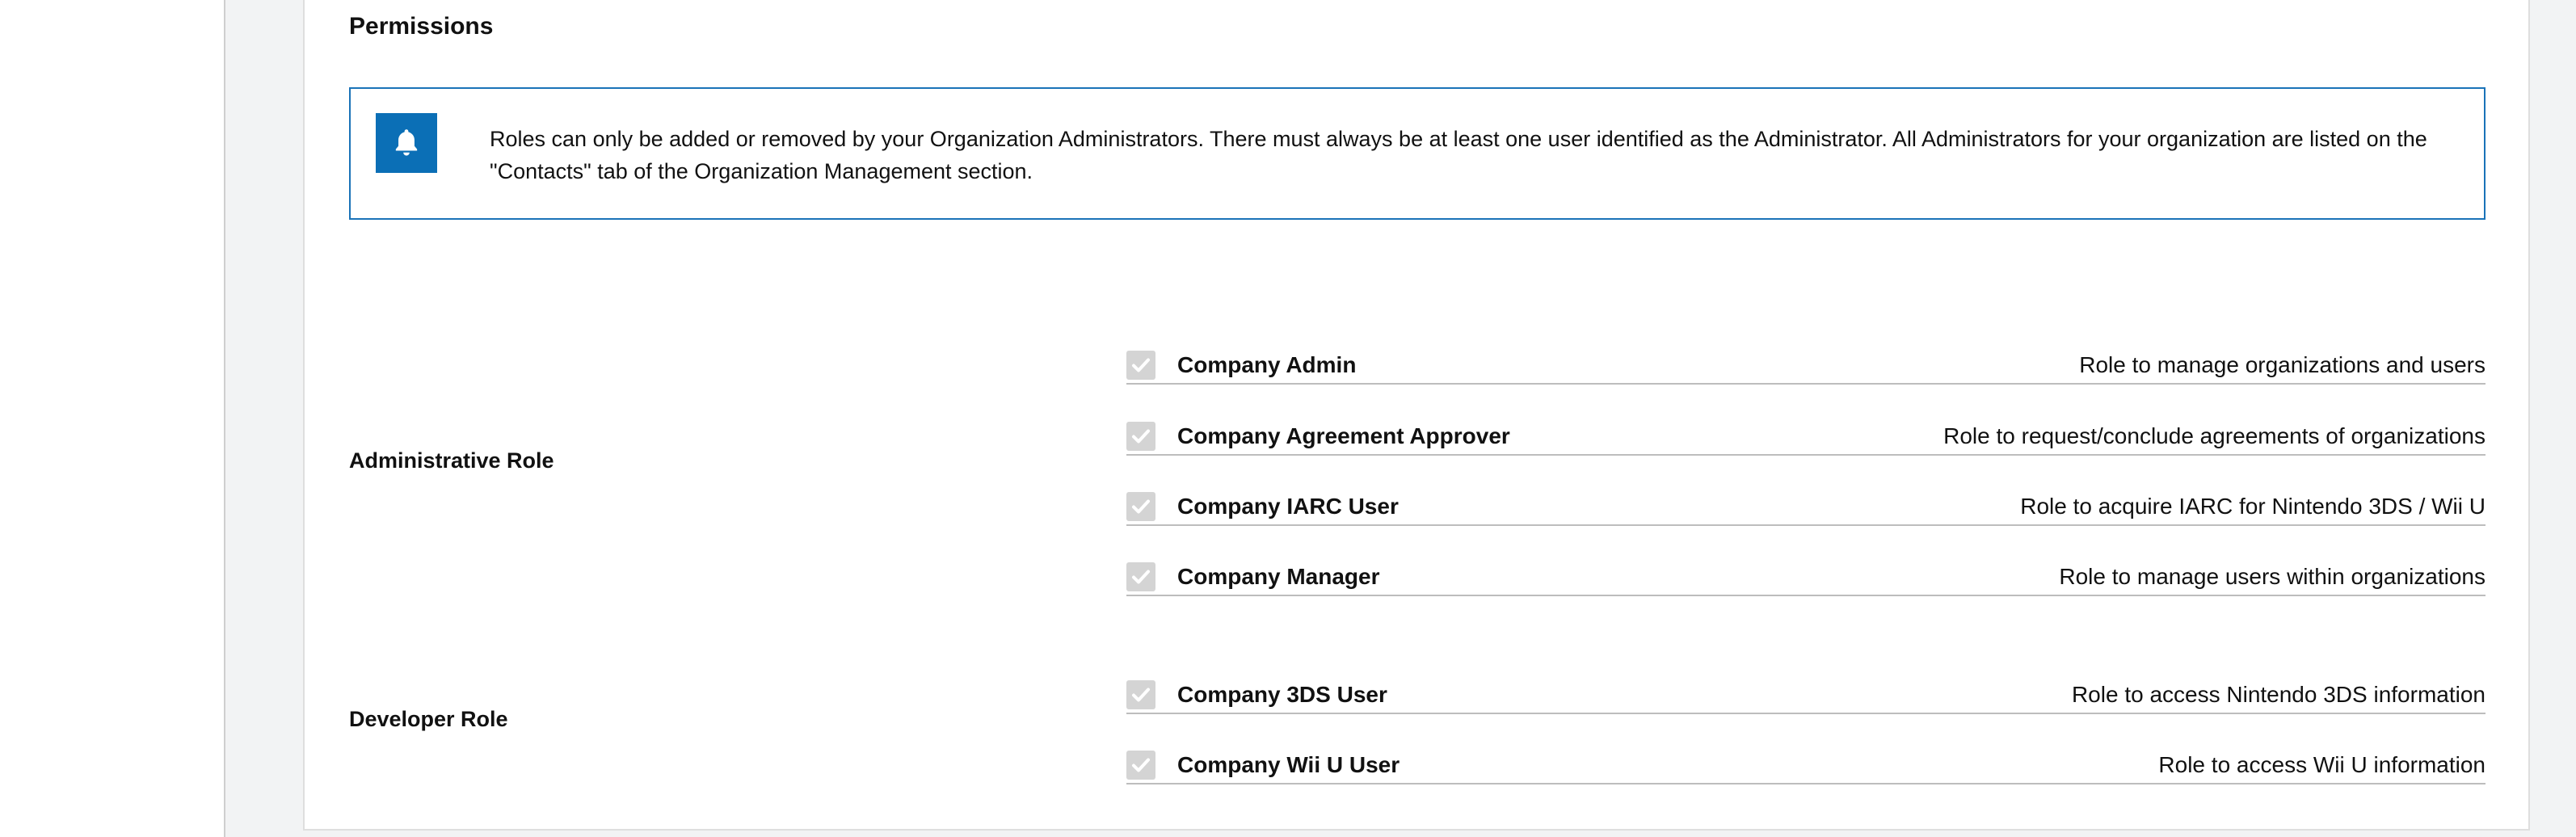 Image resolution: width=2576 pixels, height=837 pixels. Describe the element at coordinates (112, 418) in the screenshot. I see `left-navigation-pane` at that location.